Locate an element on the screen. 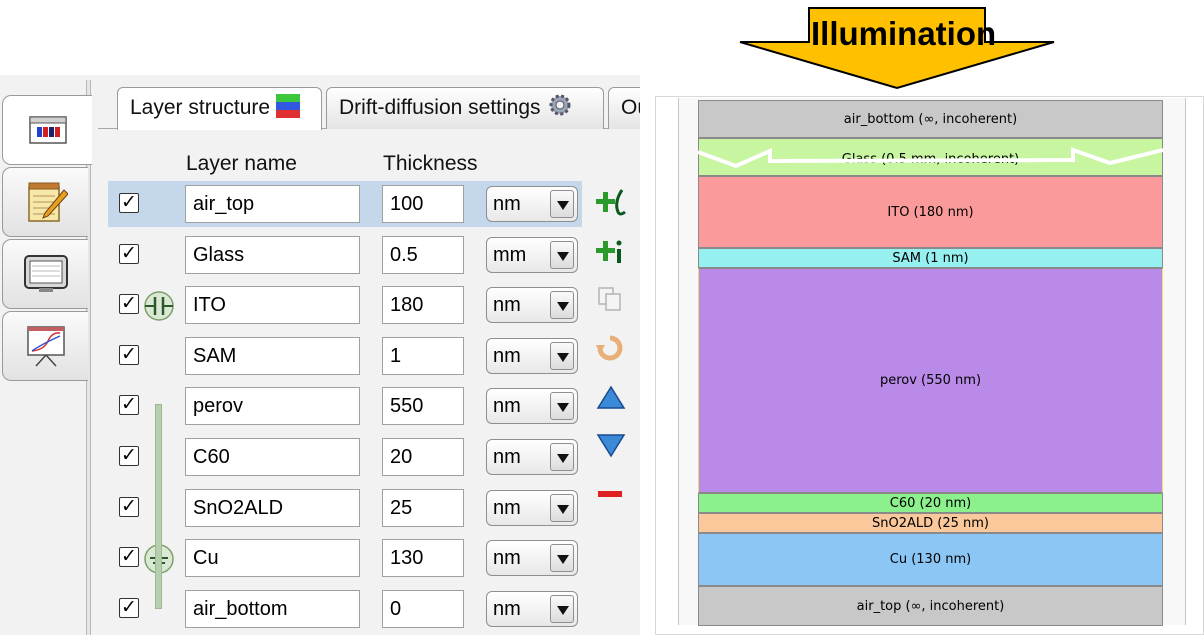 The image size is (1204, 635). insert-layer-icon is located at coordinates (612, 252).